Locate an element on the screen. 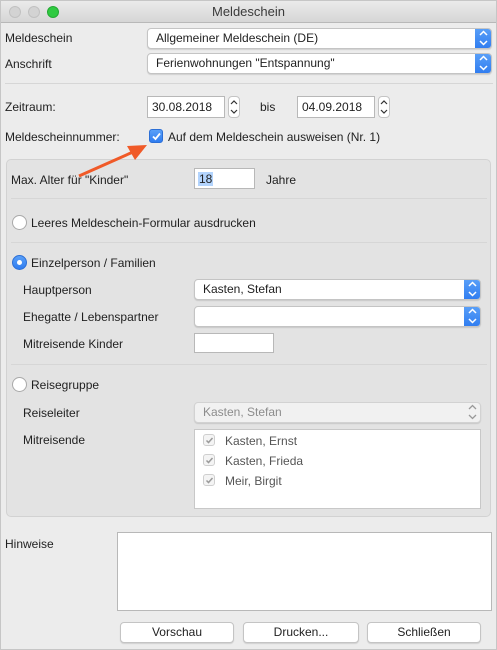 This screenshot has height=650, width=497. date-from-stepper is located at coordinates (234, 107).